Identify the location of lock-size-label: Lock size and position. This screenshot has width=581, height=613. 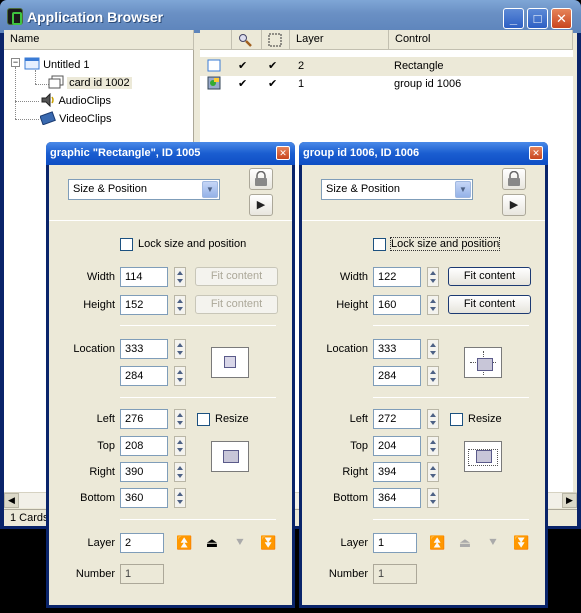
(192, 244).